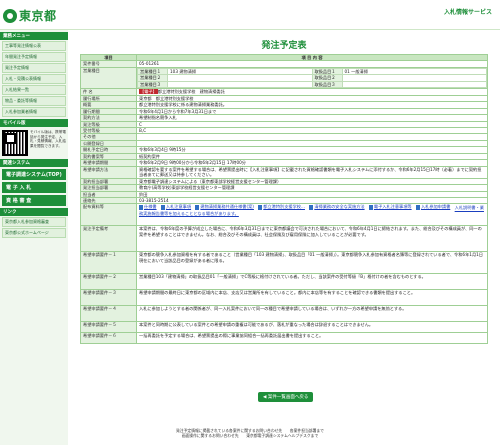 This screenshot has width=500, height=445. What do you see at coordinates (34, 90) in the screenshot?
I see `sidebar-item-result: 入札結果一覧` at bounding box center [34, 90].